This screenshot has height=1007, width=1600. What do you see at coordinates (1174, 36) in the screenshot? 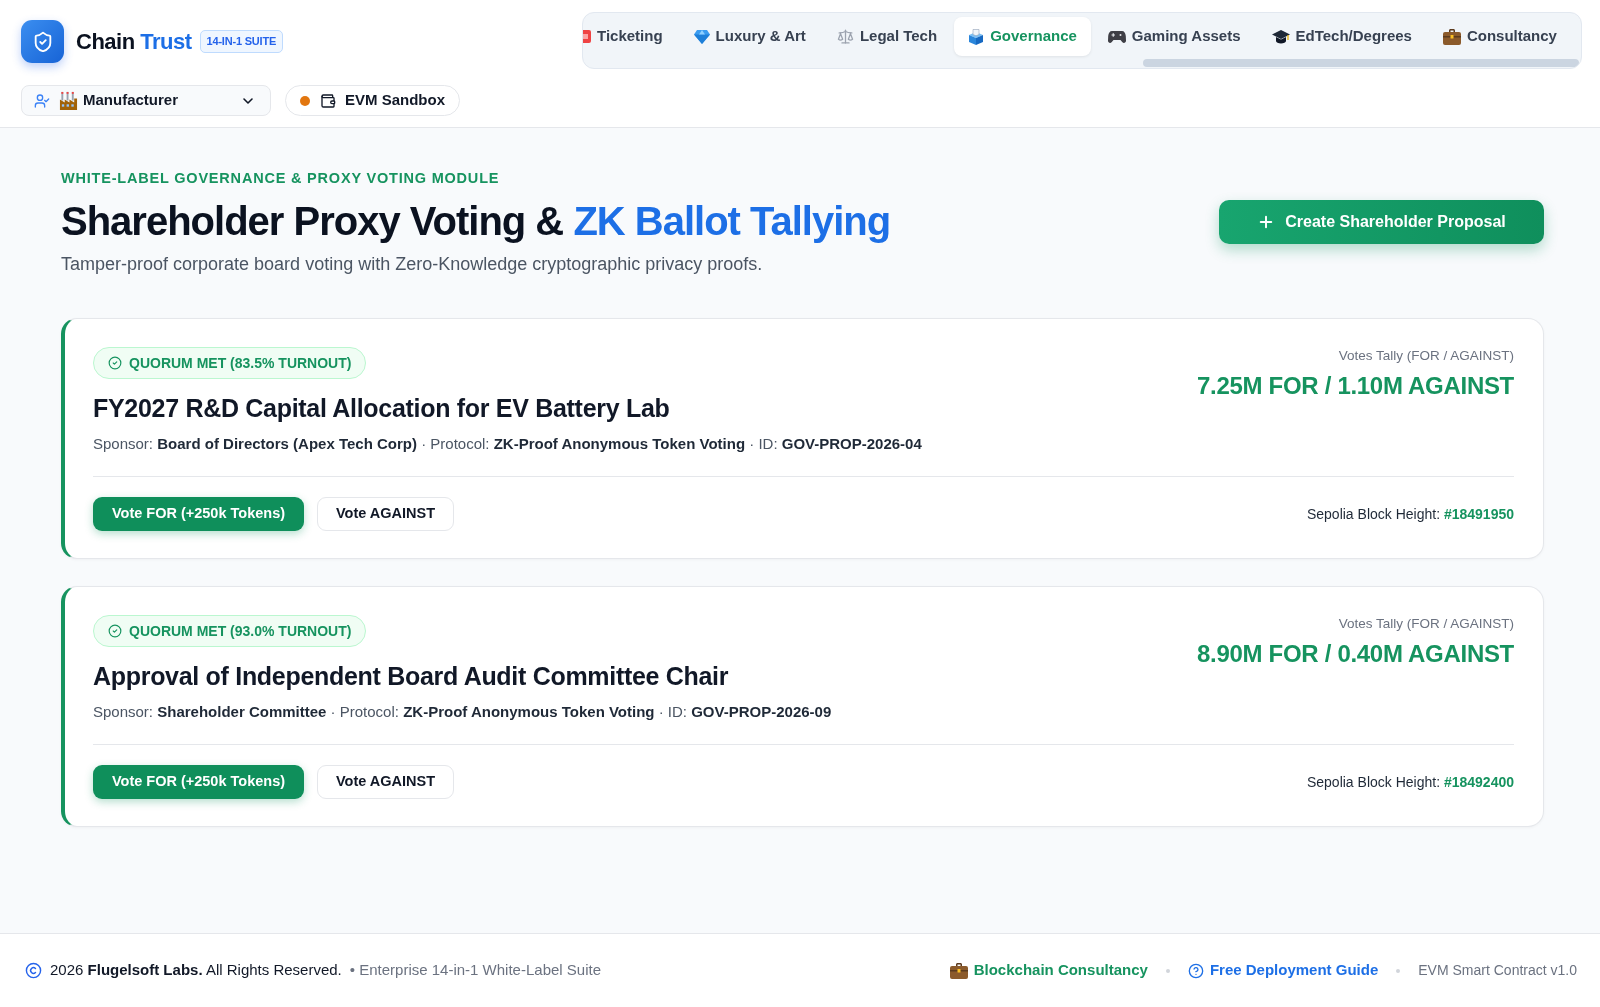
I see `module-tab: Gaming Assets` at bounding box center [1174, 36].